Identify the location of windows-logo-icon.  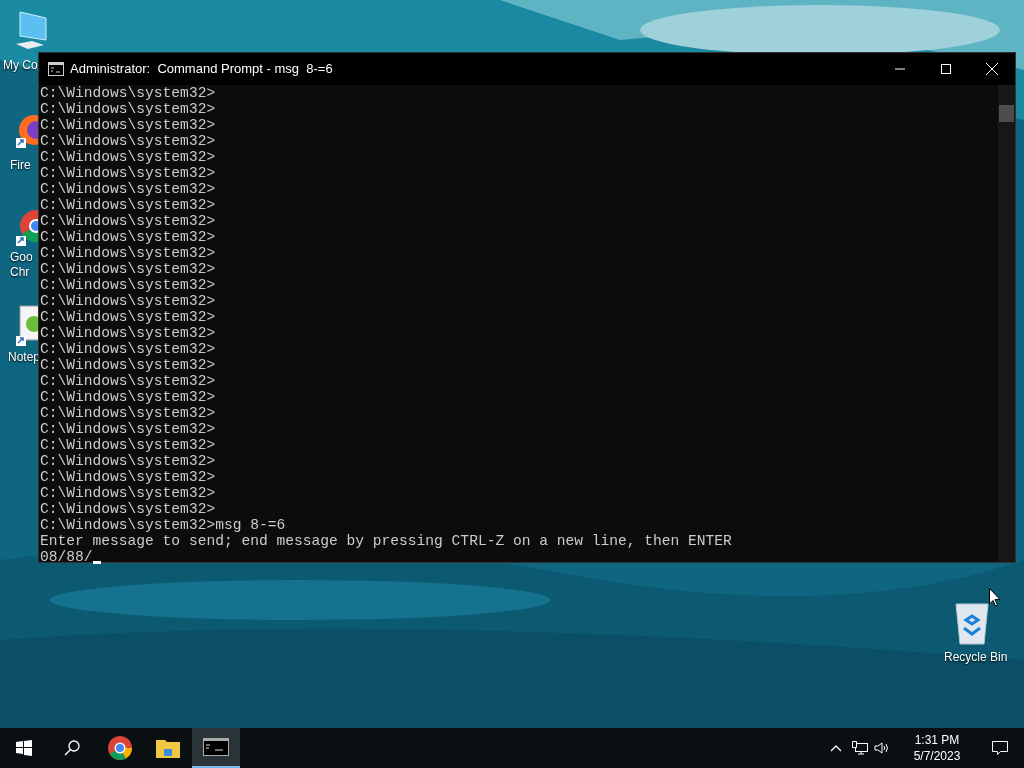
(24, 748).